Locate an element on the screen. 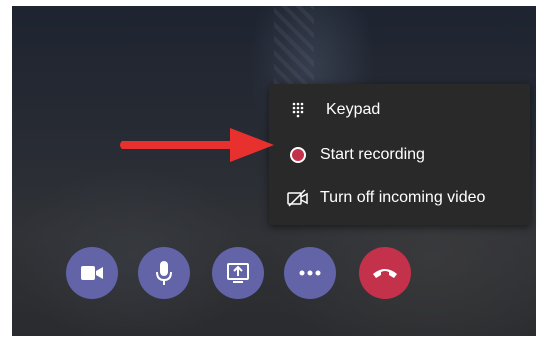 The width and height of the screenshot is (544, 343). menu-item-start-recording: Start recording is located at coordinates (399, 155).